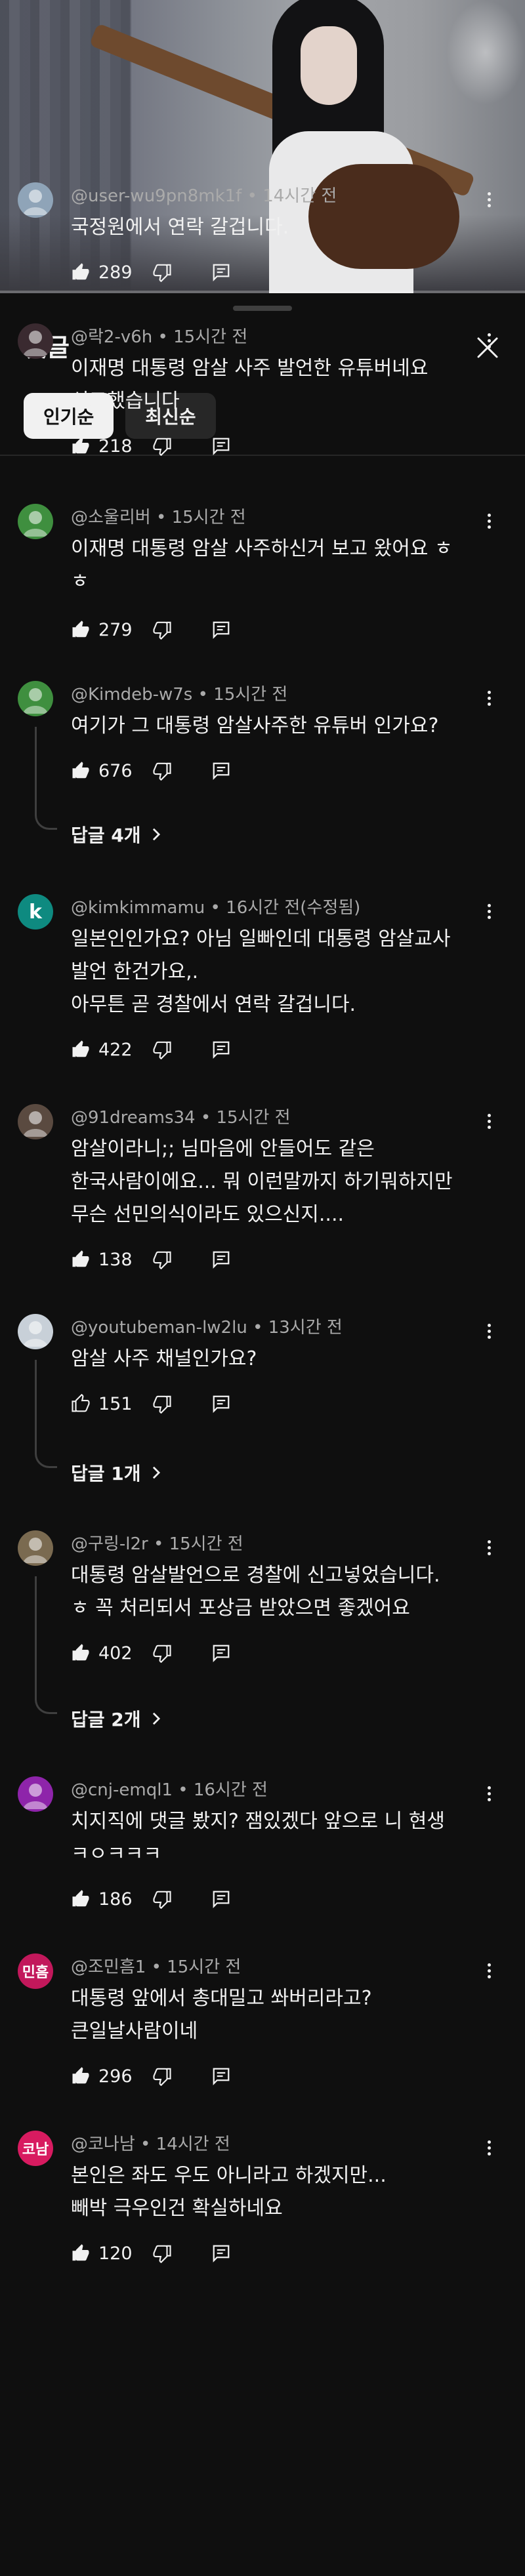  What do you see at coordinates (133, 1118) in the screenshot?
I see `comment-author: @91dreams34` at bounding box center [133, 1118].